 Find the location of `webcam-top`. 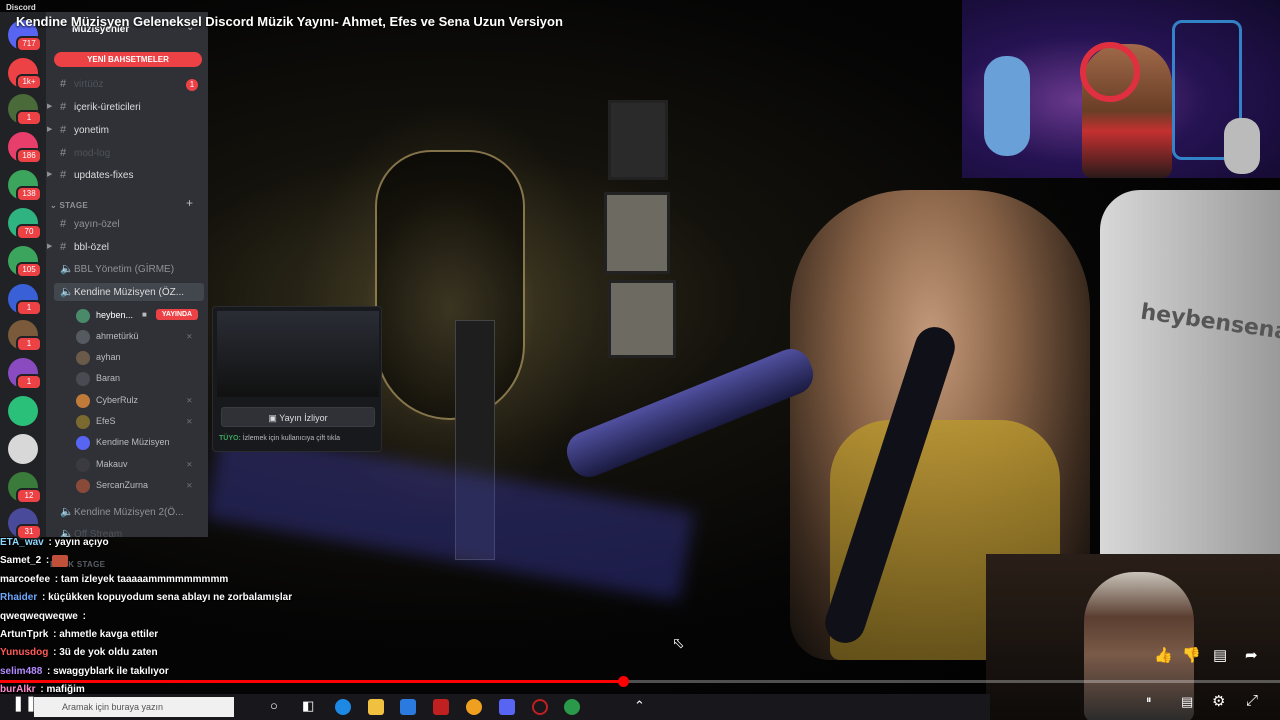

webcam-top is located at coordinates (1121, 89).